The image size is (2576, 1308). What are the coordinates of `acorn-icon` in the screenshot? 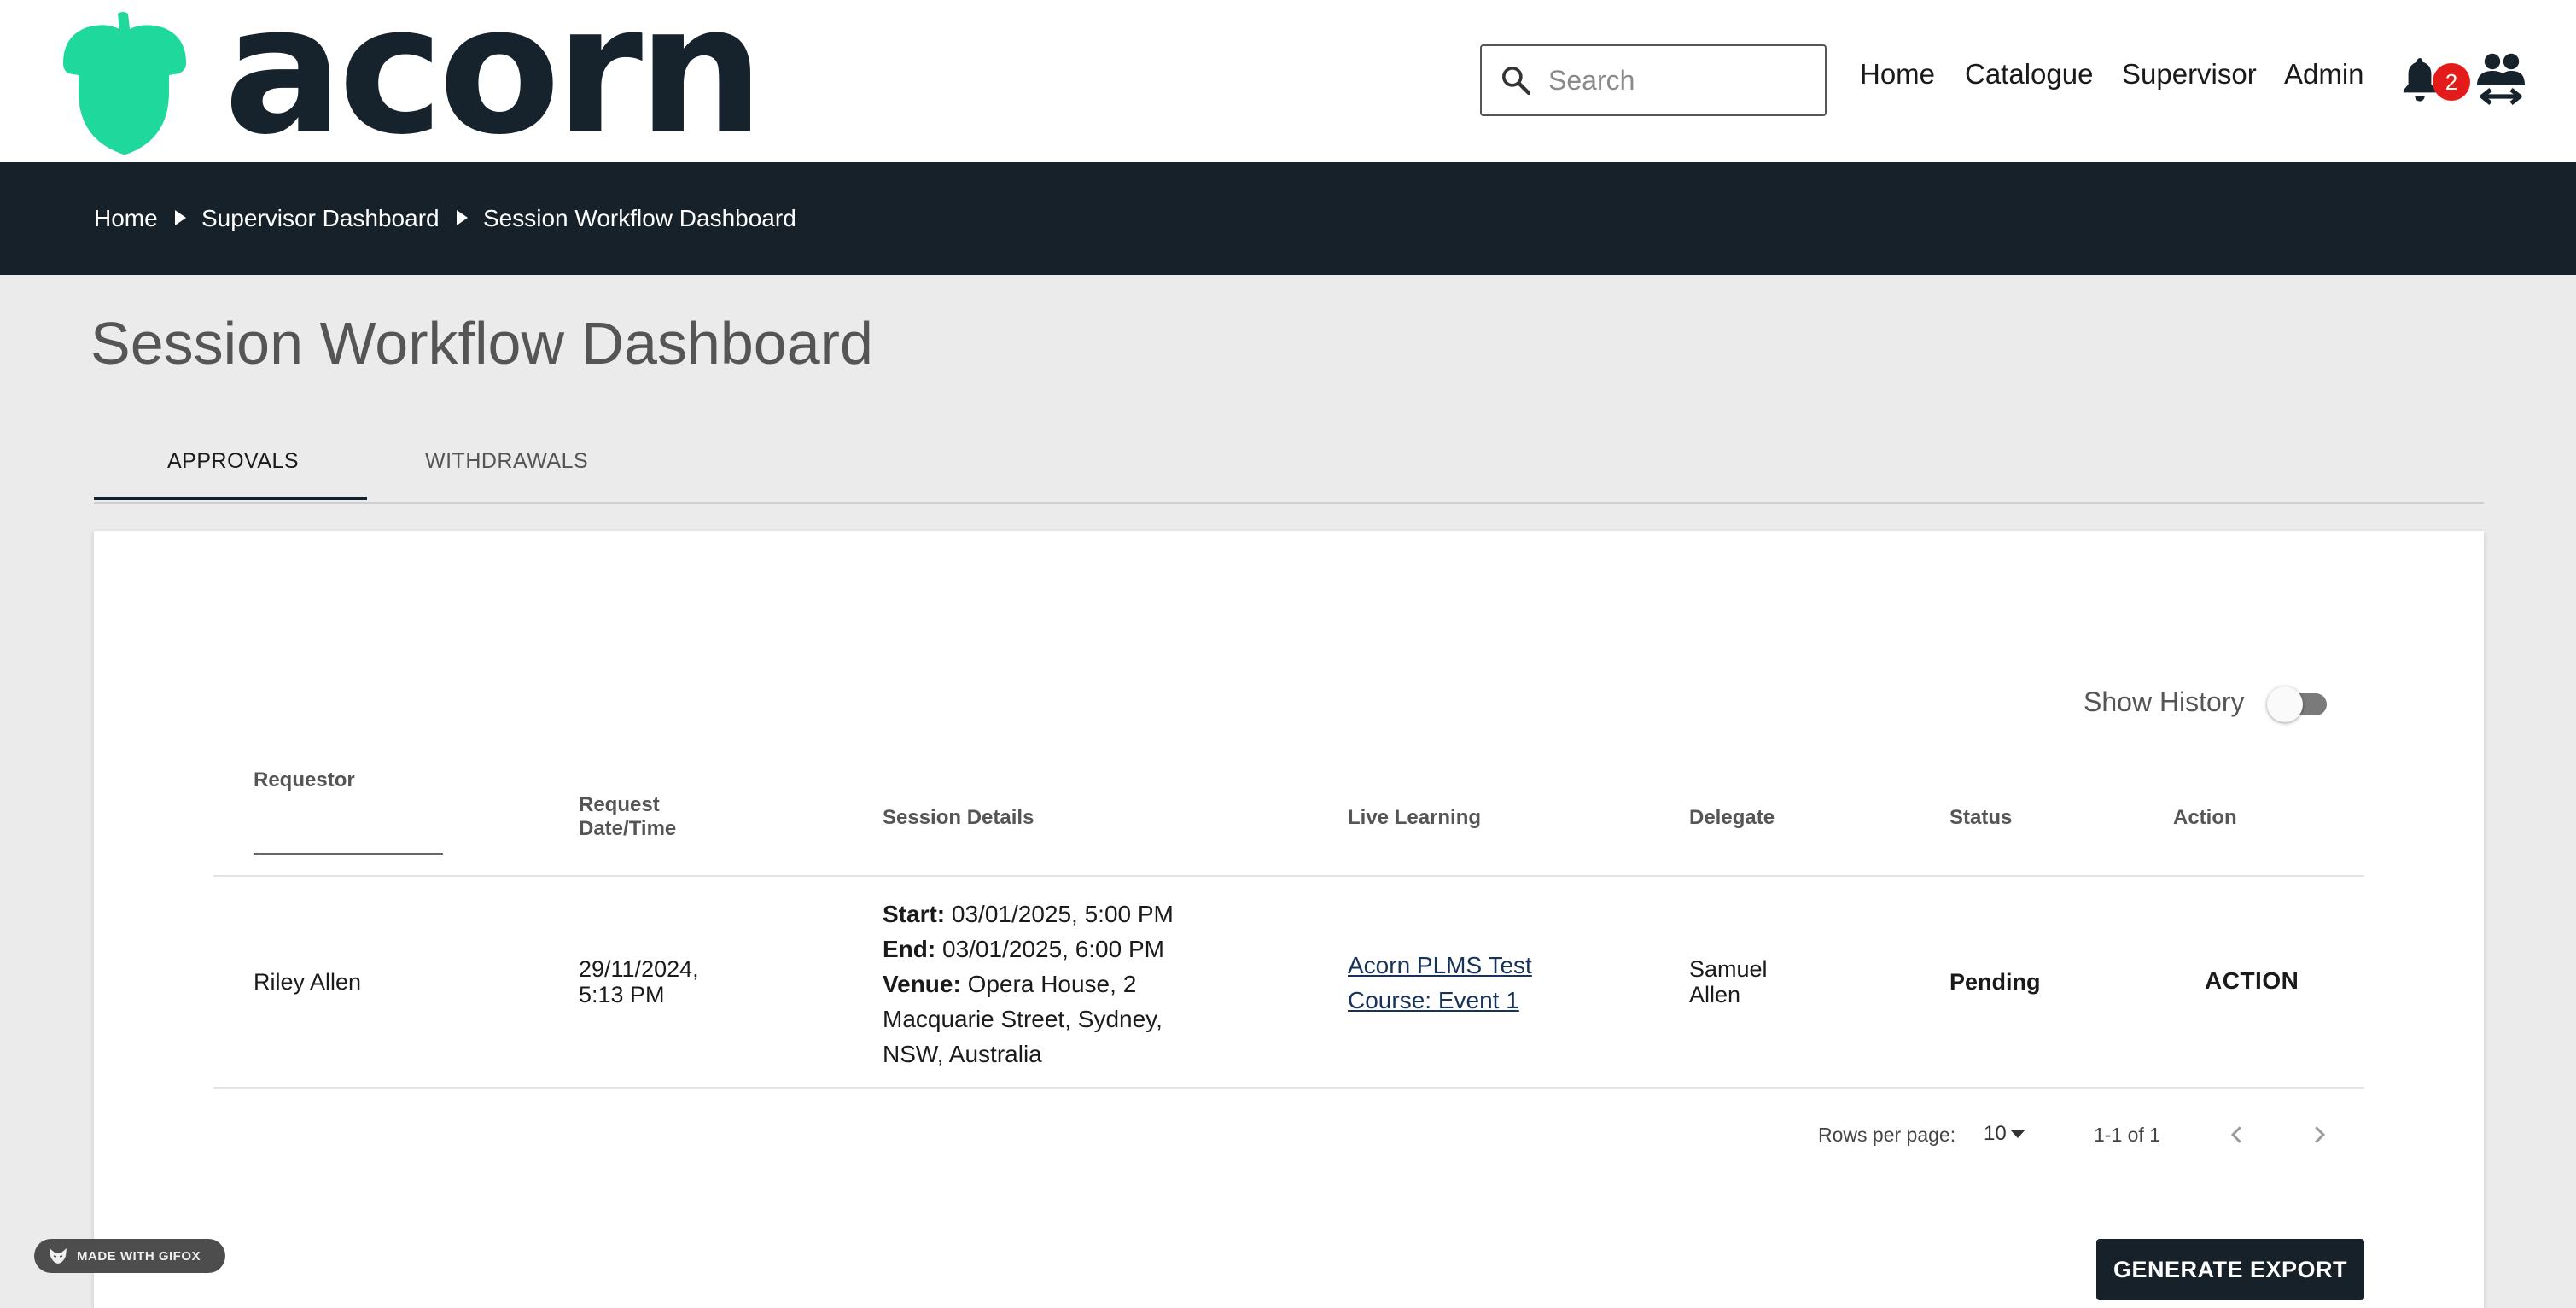 It's located at (124, 83).